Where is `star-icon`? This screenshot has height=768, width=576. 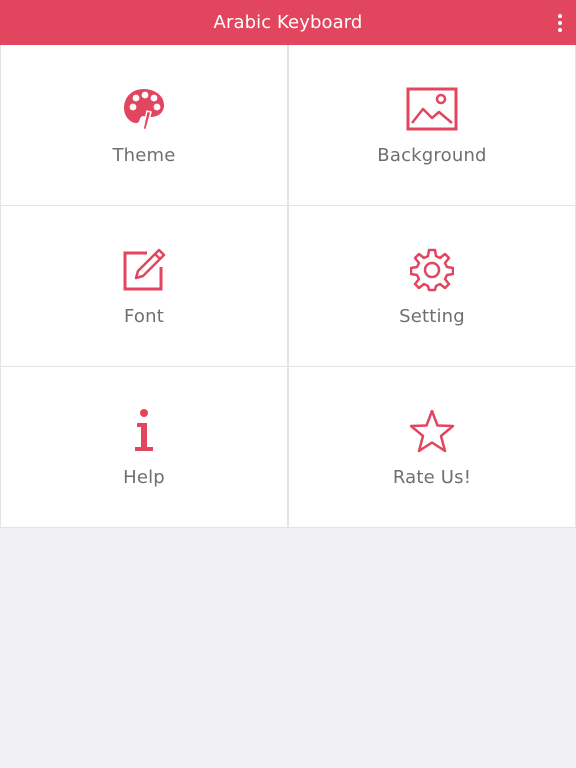 star-icon is located at coordinates (432, 431).